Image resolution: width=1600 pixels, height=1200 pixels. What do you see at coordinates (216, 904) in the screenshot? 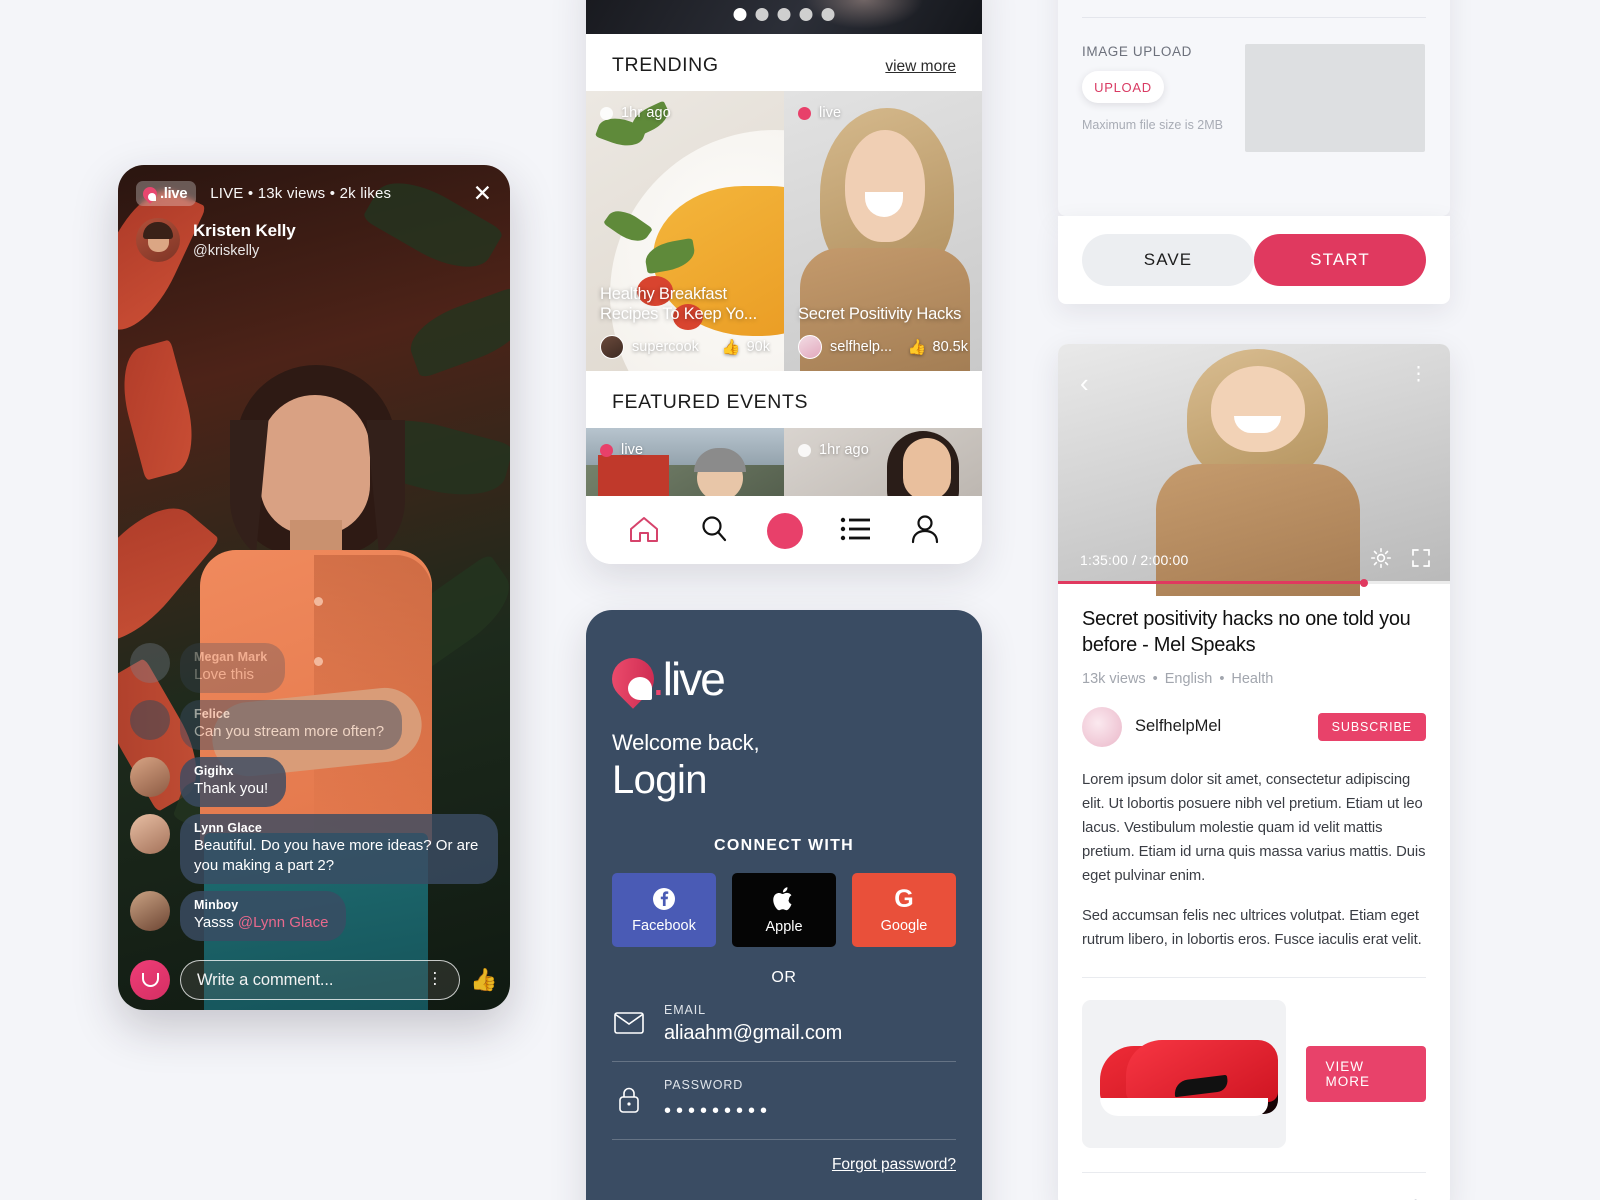
I see `comment-author: Minboy` at bounding box center [216, 904].